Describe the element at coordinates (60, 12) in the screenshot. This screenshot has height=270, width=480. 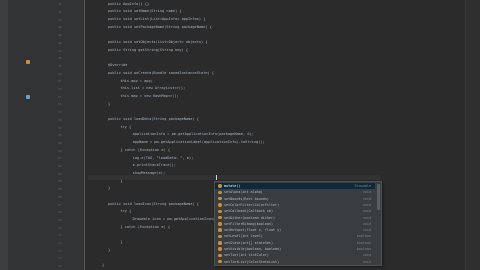
I see `line-number: 42` at that location.